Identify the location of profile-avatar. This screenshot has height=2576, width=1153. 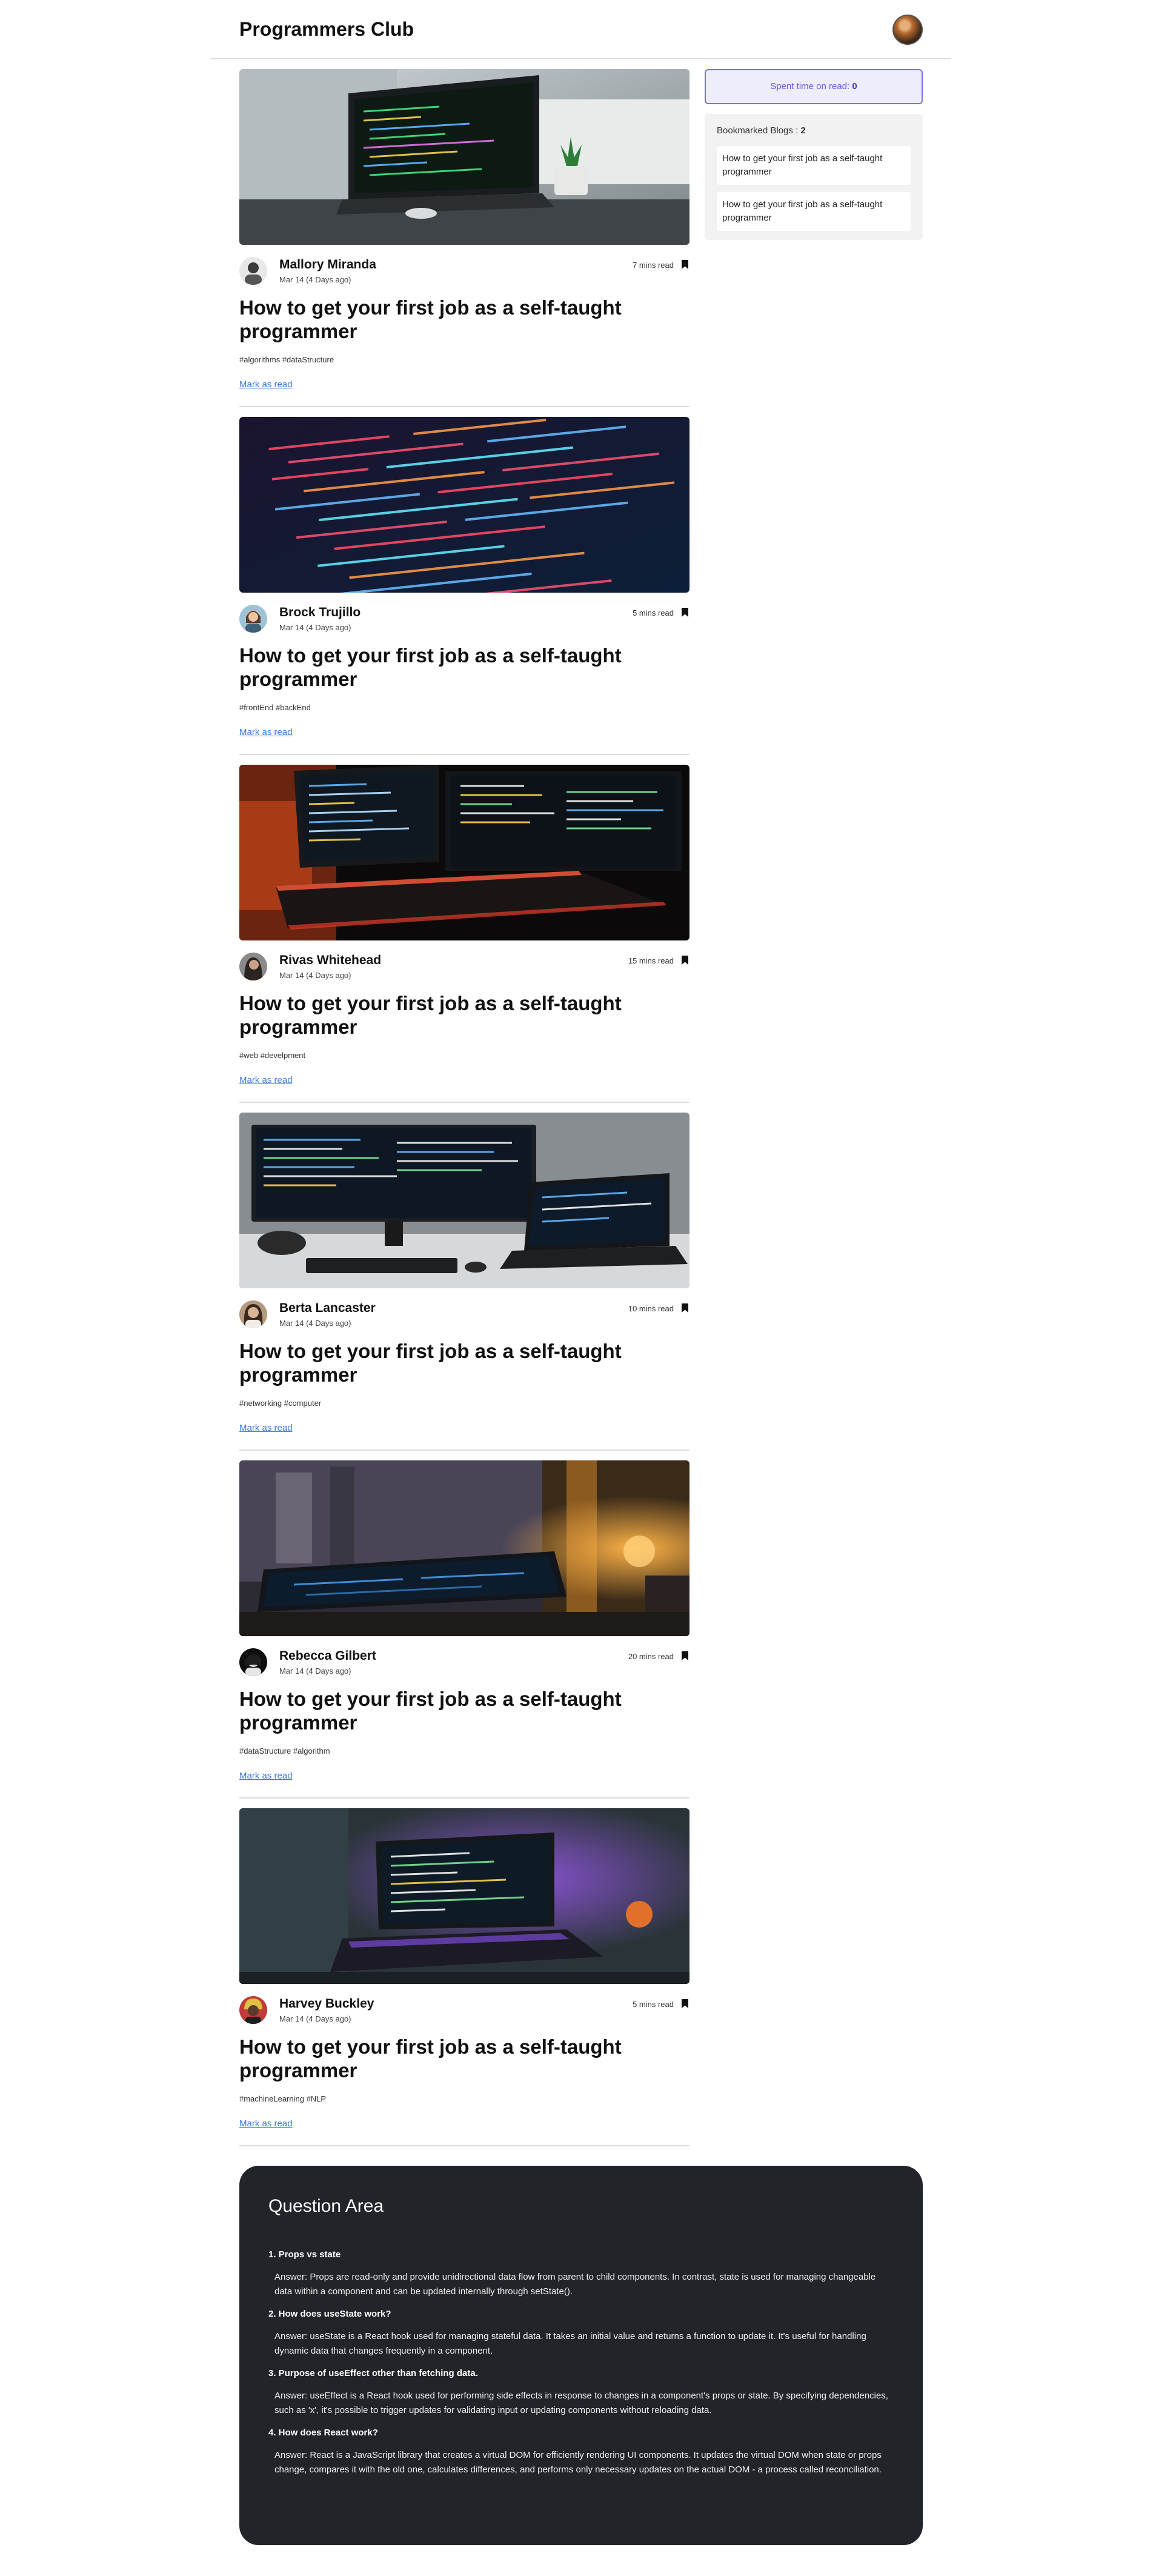
(907, 30).